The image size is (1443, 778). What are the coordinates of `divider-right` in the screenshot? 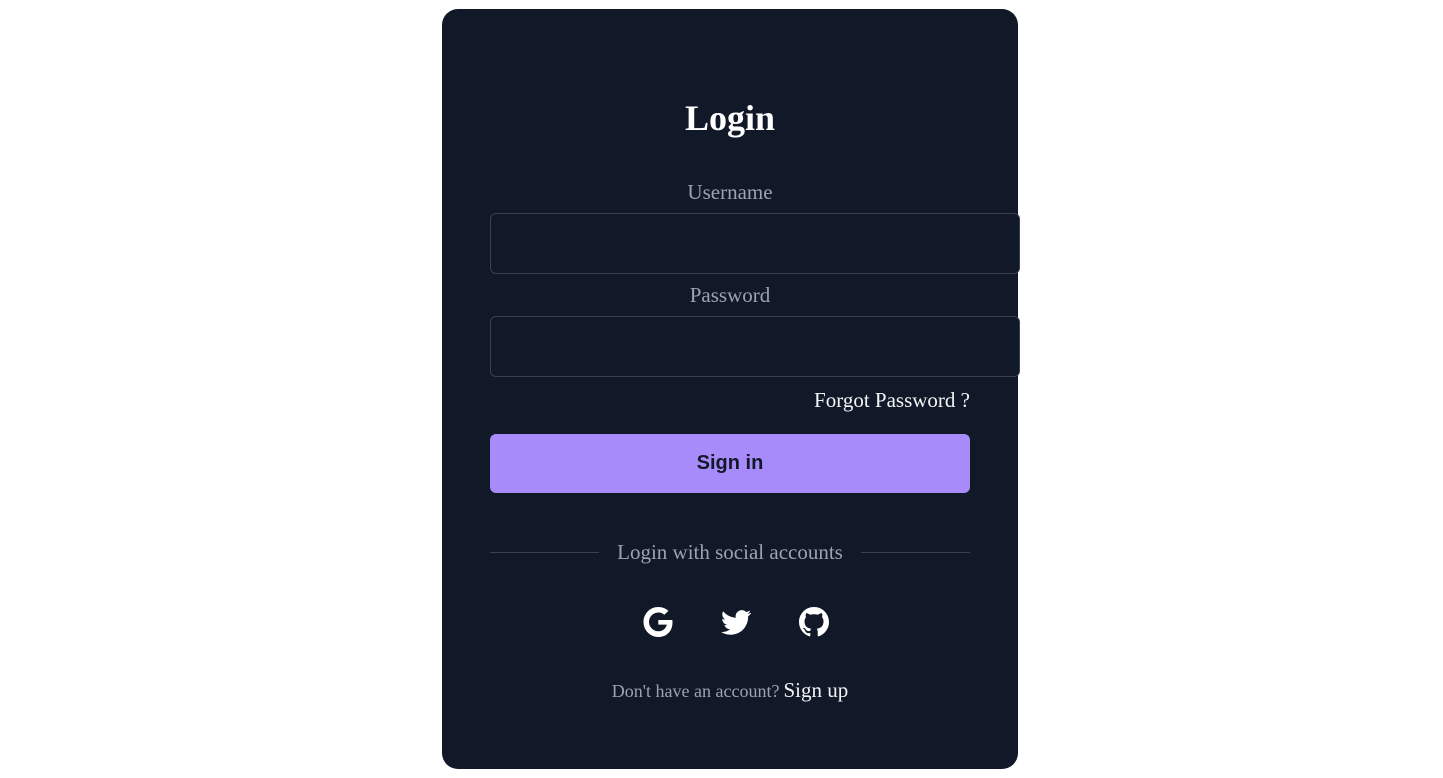 It's located at (915, 552).